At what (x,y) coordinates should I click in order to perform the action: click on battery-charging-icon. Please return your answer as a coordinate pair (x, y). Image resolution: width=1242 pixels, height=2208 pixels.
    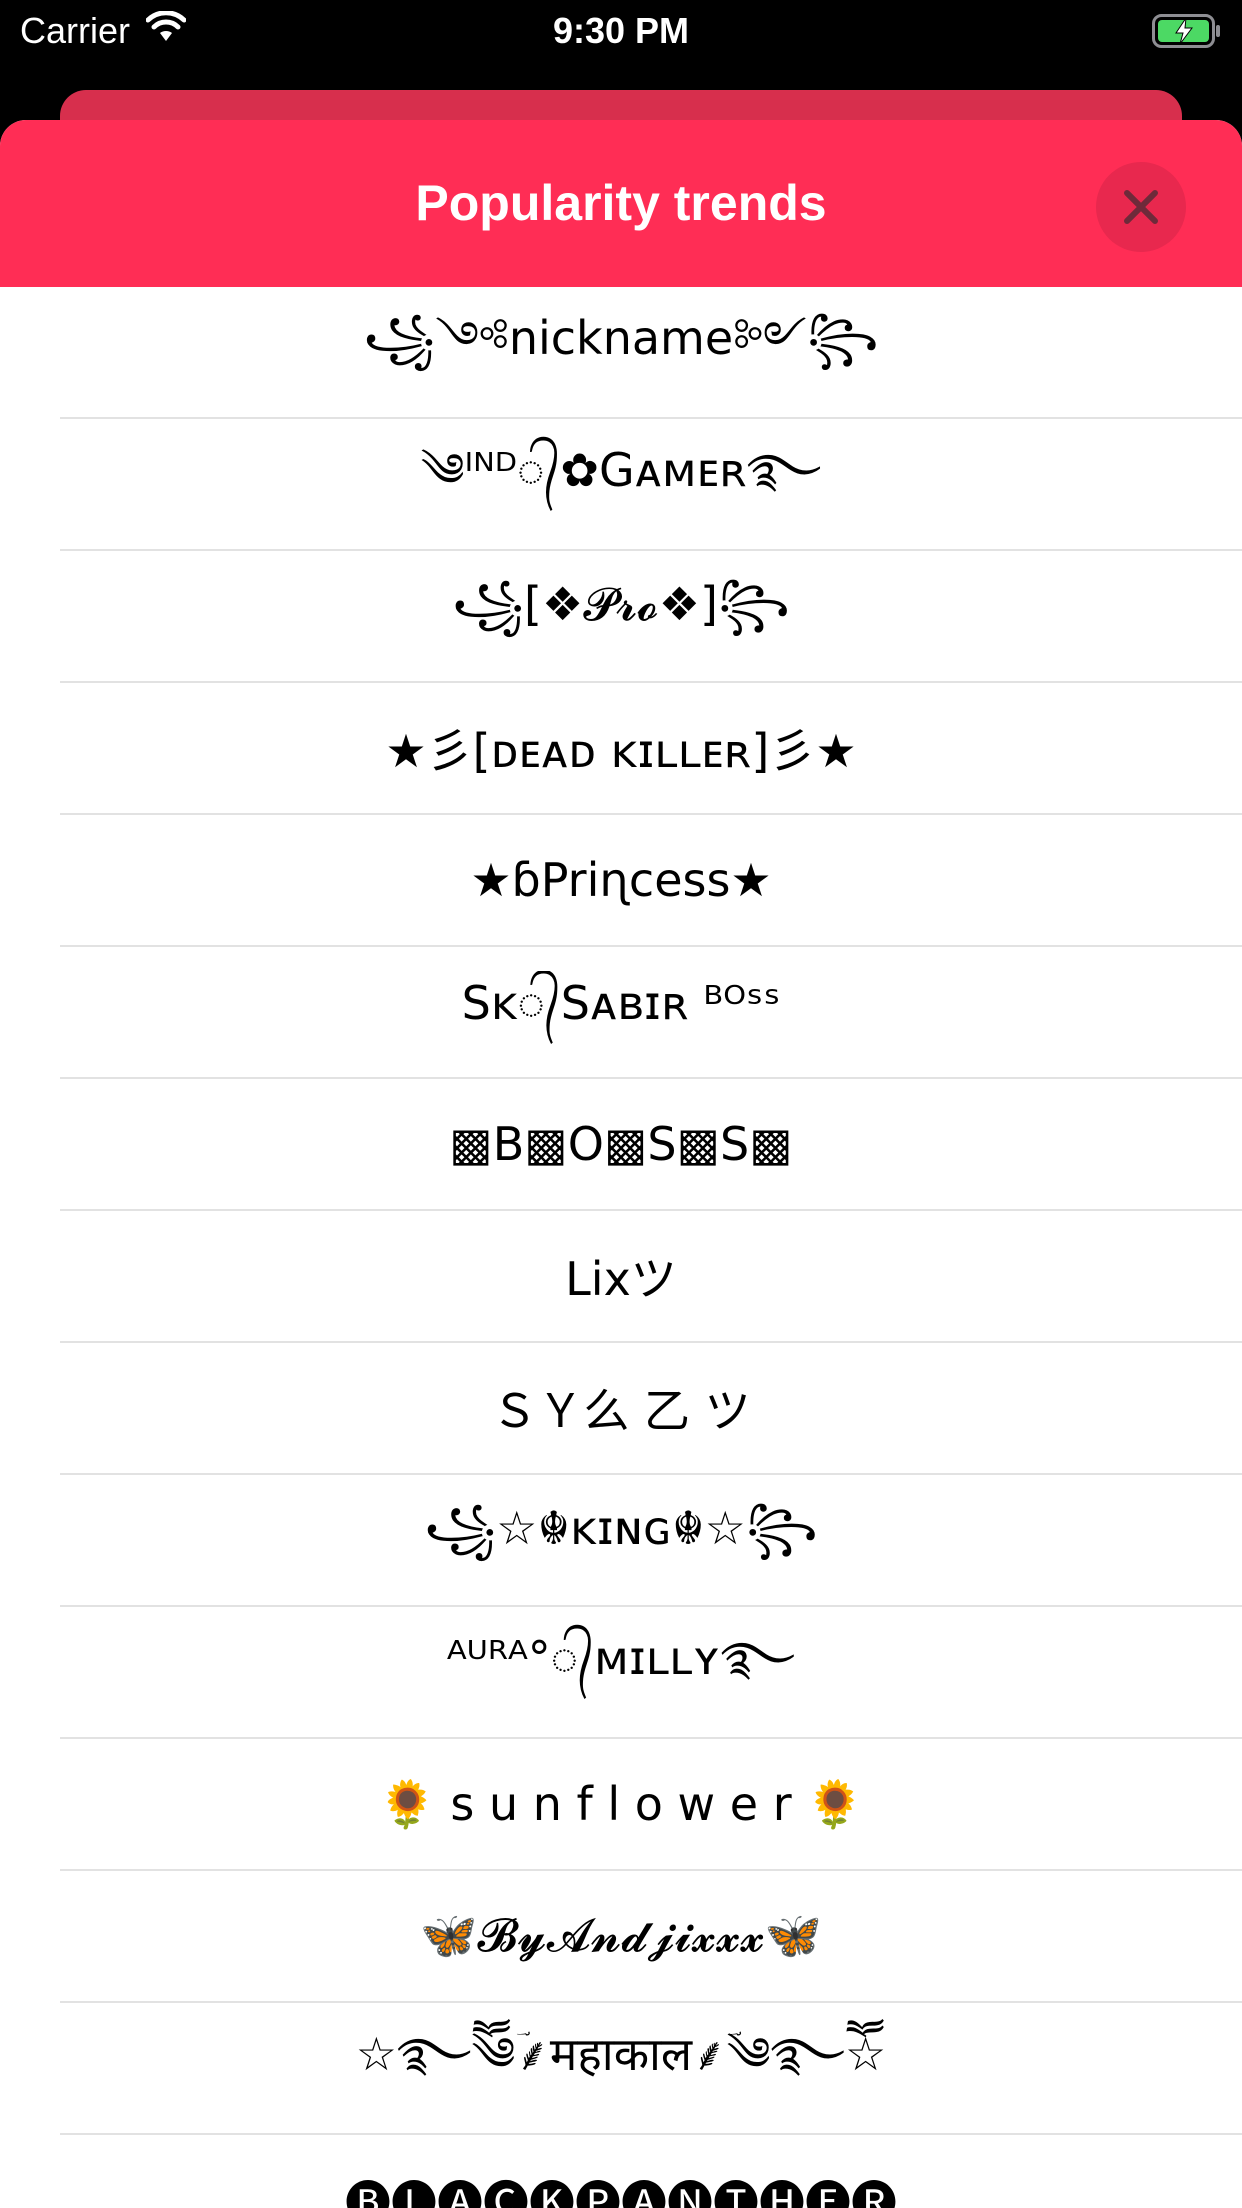
    Looking at the image, I should click on (1187, 31).